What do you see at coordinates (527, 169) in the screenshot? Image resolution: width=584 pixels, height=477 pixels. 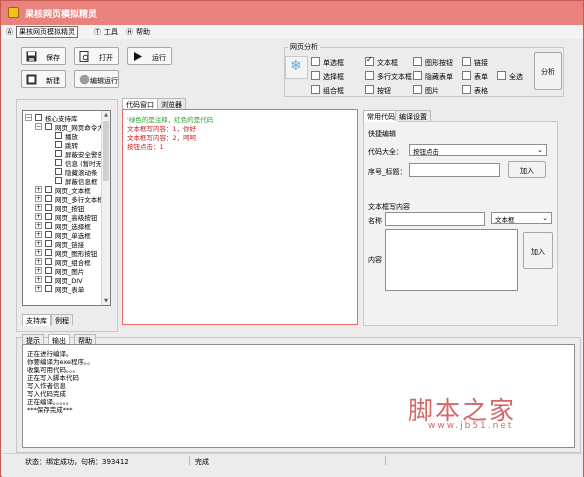 I see `quick-add-button: 加入` at bounding box center [527, 169].